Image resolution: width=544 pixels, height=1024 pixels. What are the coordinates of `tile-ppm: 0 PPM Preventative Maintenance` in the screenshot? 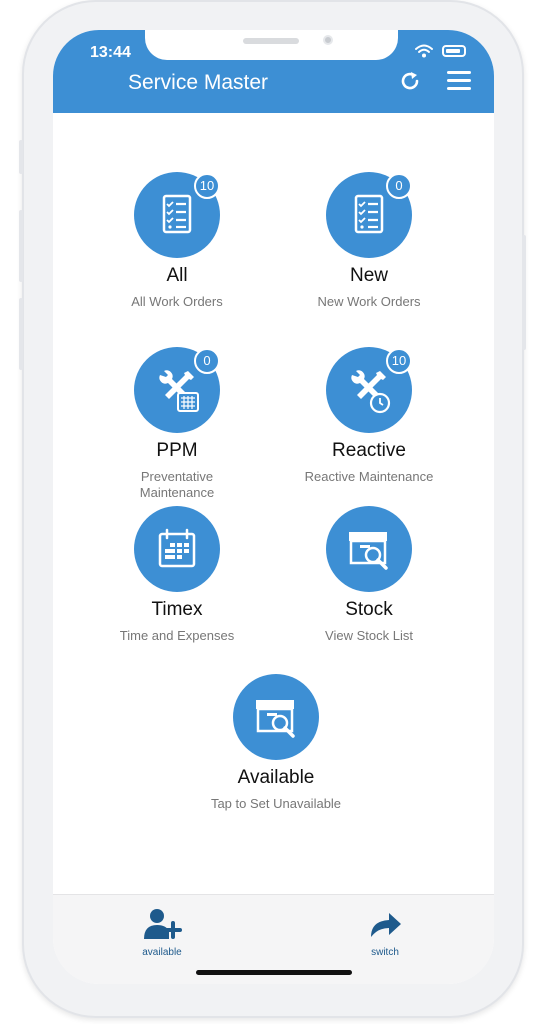 It's located at (177, 424).